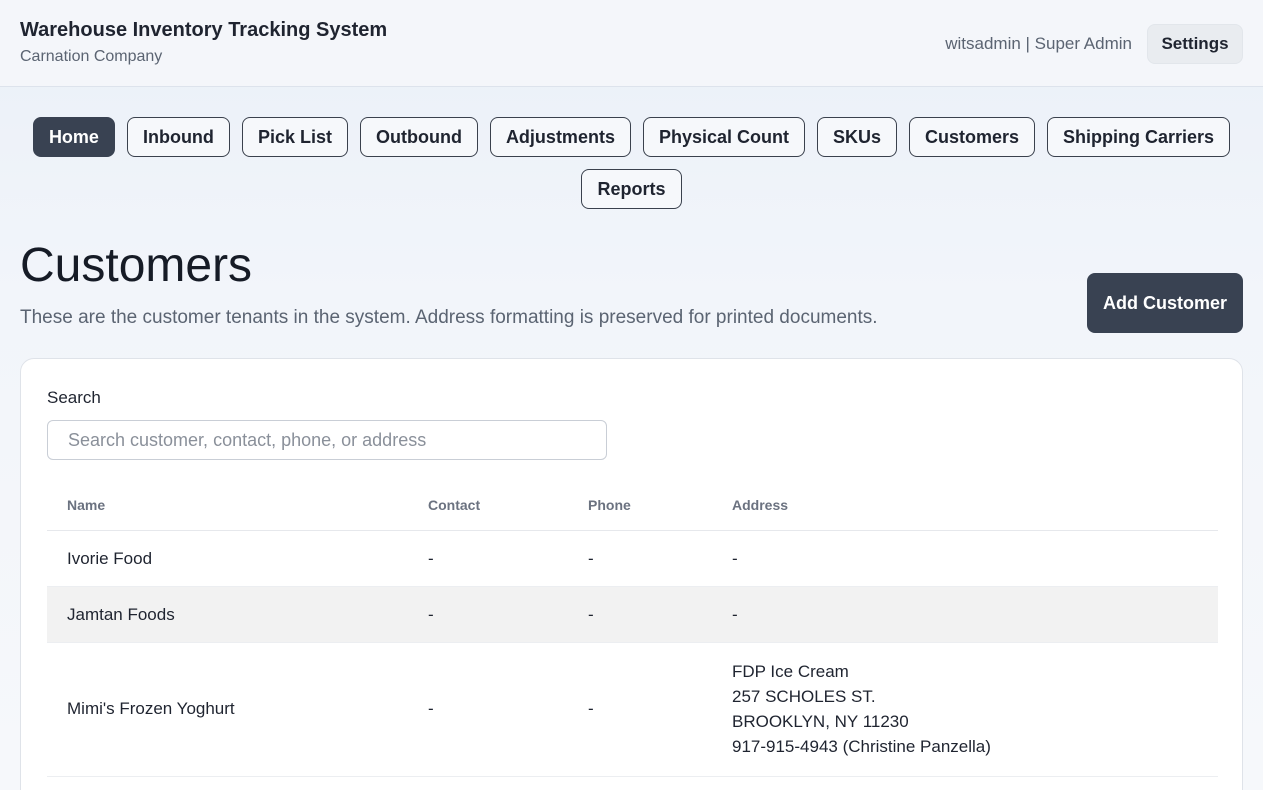 This screenshot has width=1263, height=790. I want to click on nav-outbound: Outbound, so click(418, 137).